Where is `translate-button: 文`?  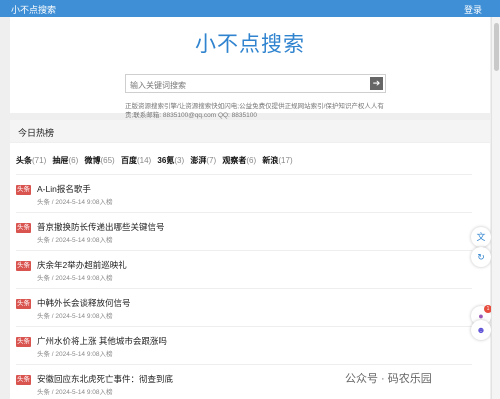
translate-button: 文 is located at coordinates (481, 237).